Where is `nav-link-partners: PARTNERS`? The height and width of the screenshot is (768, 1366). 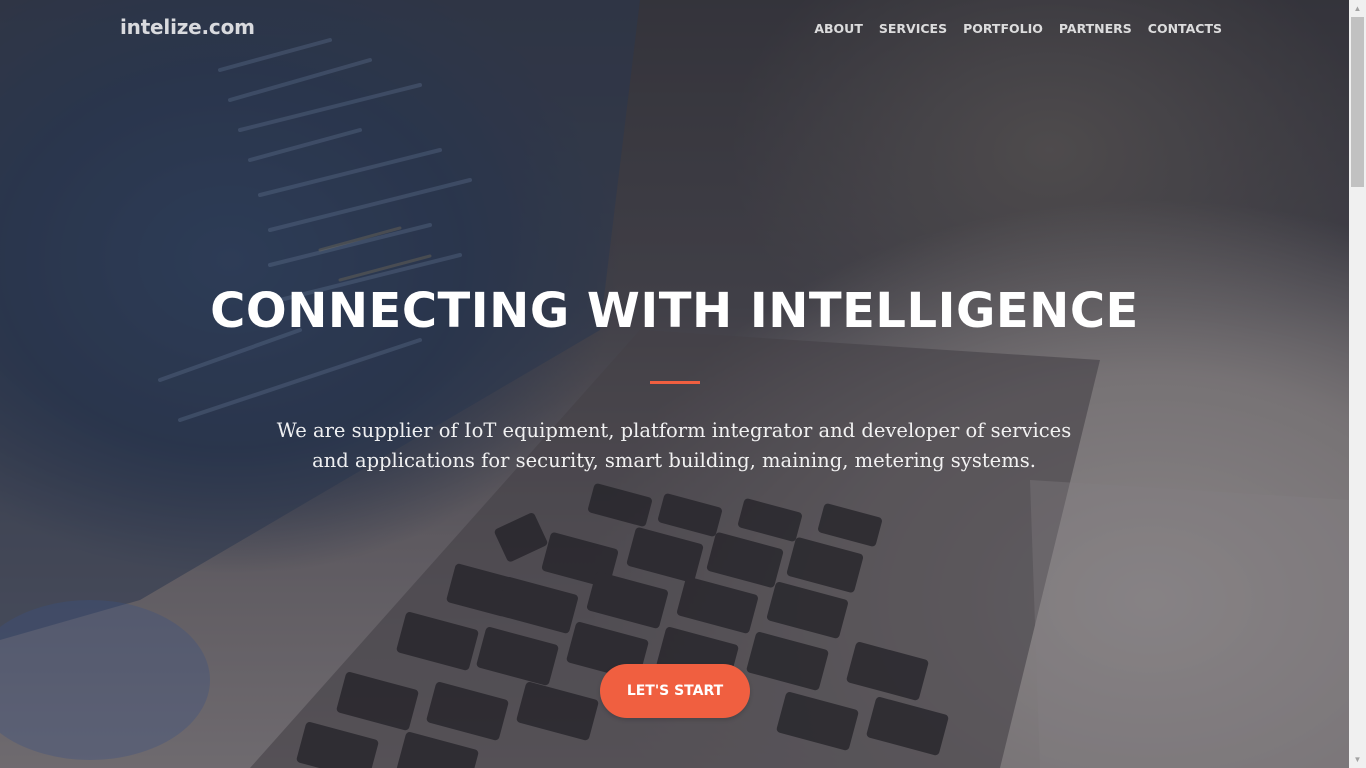
nav-link-partners: PARTNERS is located at coordinates (1095, 28).